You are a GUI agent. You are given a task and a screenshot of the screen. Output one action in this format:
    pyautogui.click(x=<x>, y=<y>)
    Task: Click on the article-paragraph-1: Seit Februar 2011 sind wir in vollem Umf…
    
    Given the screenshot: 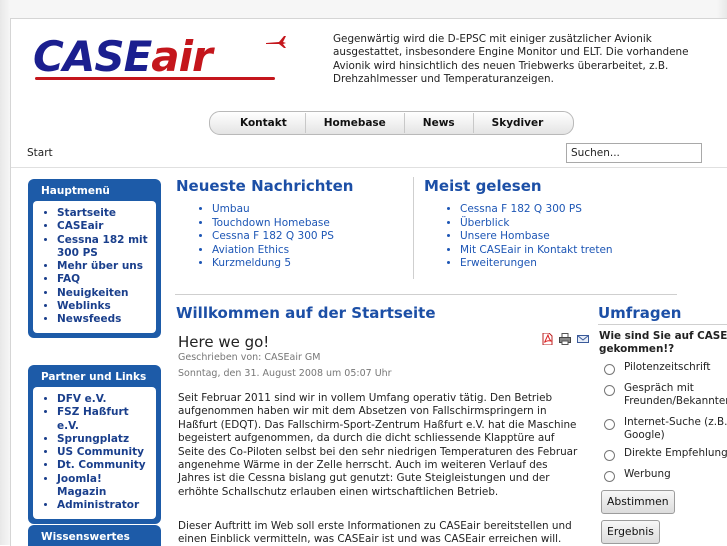 What is the action you would take?
    pyautogui.click(x=378, y=445)
    